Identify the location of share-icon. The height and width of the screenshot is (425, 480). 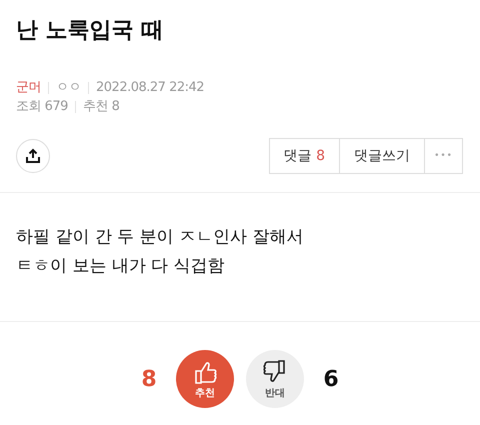
(33, 156).